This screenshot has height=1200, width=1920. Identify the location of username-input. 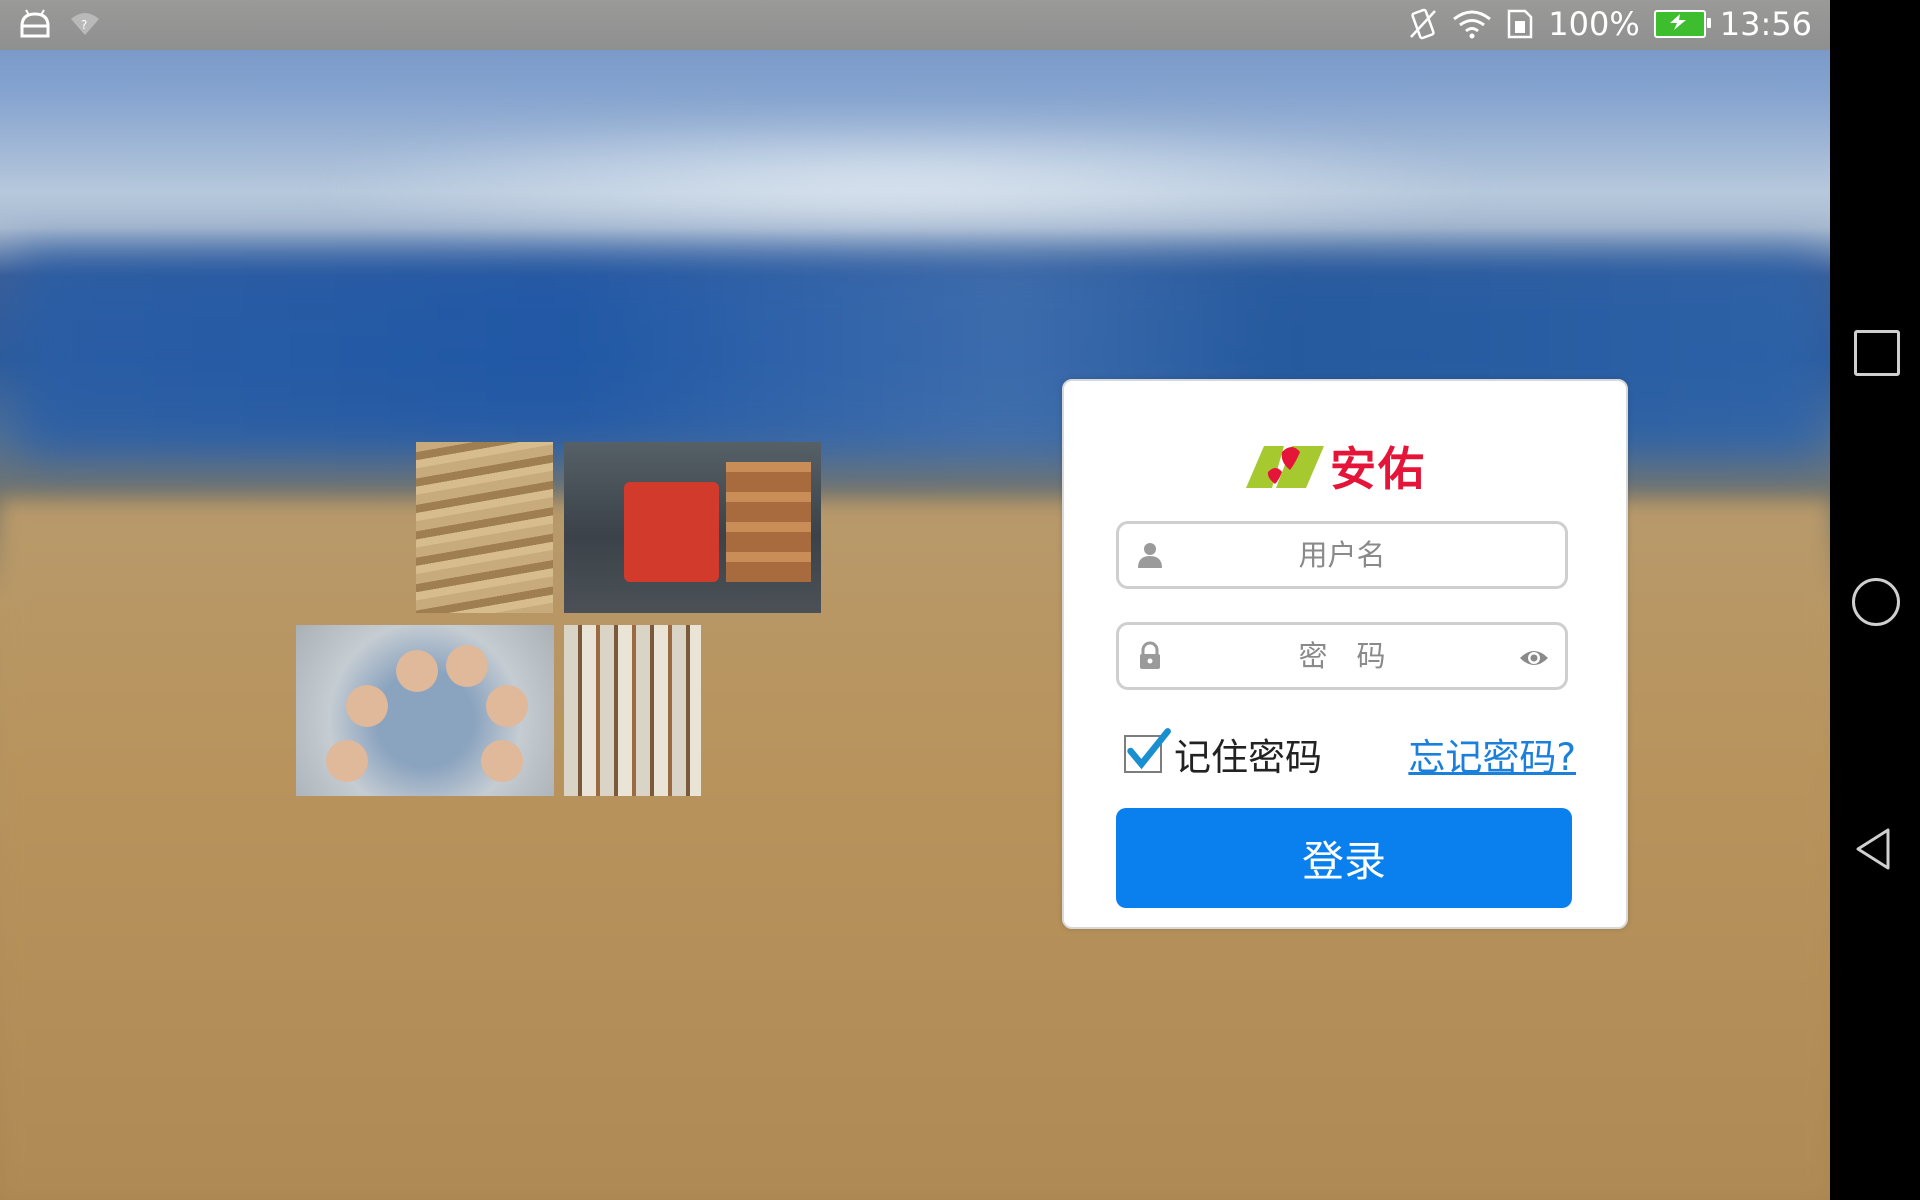
(1342, 555).